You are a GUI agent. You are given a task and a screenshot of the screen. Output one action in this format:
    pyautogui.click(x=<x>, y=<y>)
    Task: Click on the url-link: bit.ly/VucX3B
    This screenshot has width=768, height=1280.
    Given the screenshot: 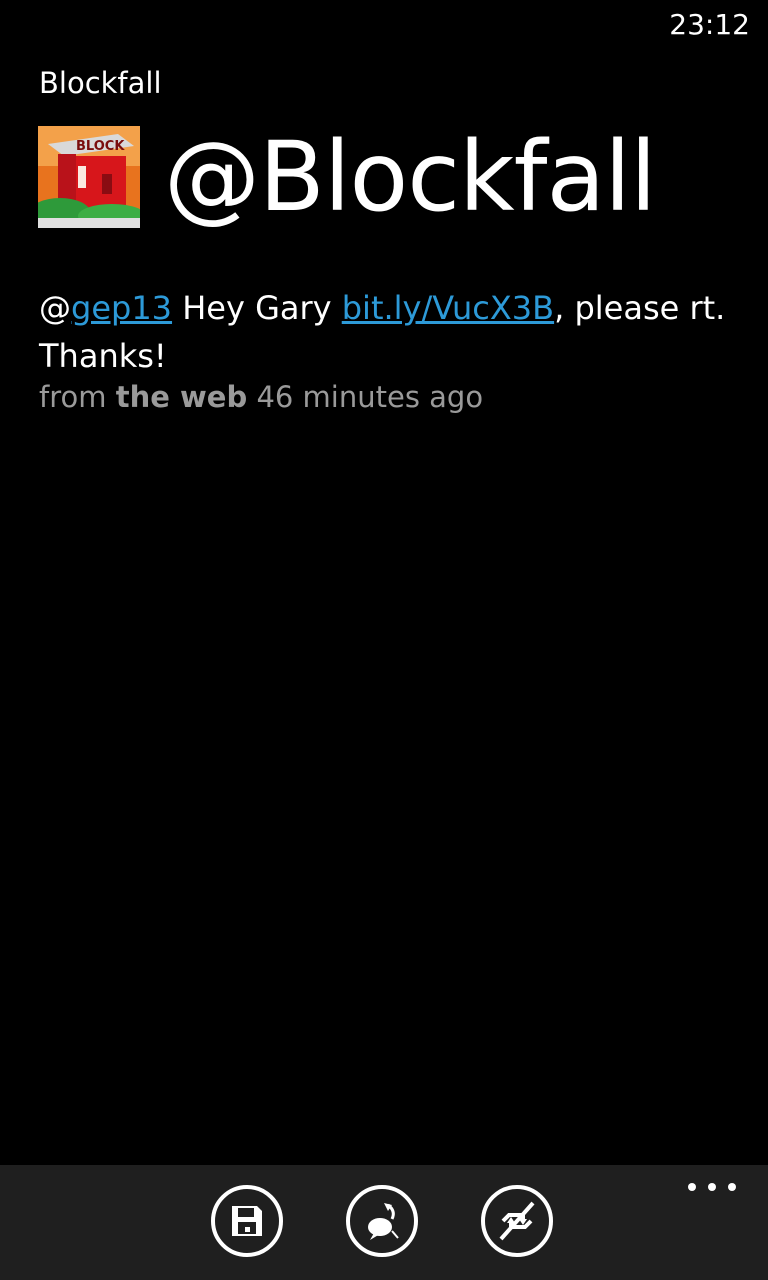 What is the action you would take?
    pyautogui.click(x=448, y=308)
    